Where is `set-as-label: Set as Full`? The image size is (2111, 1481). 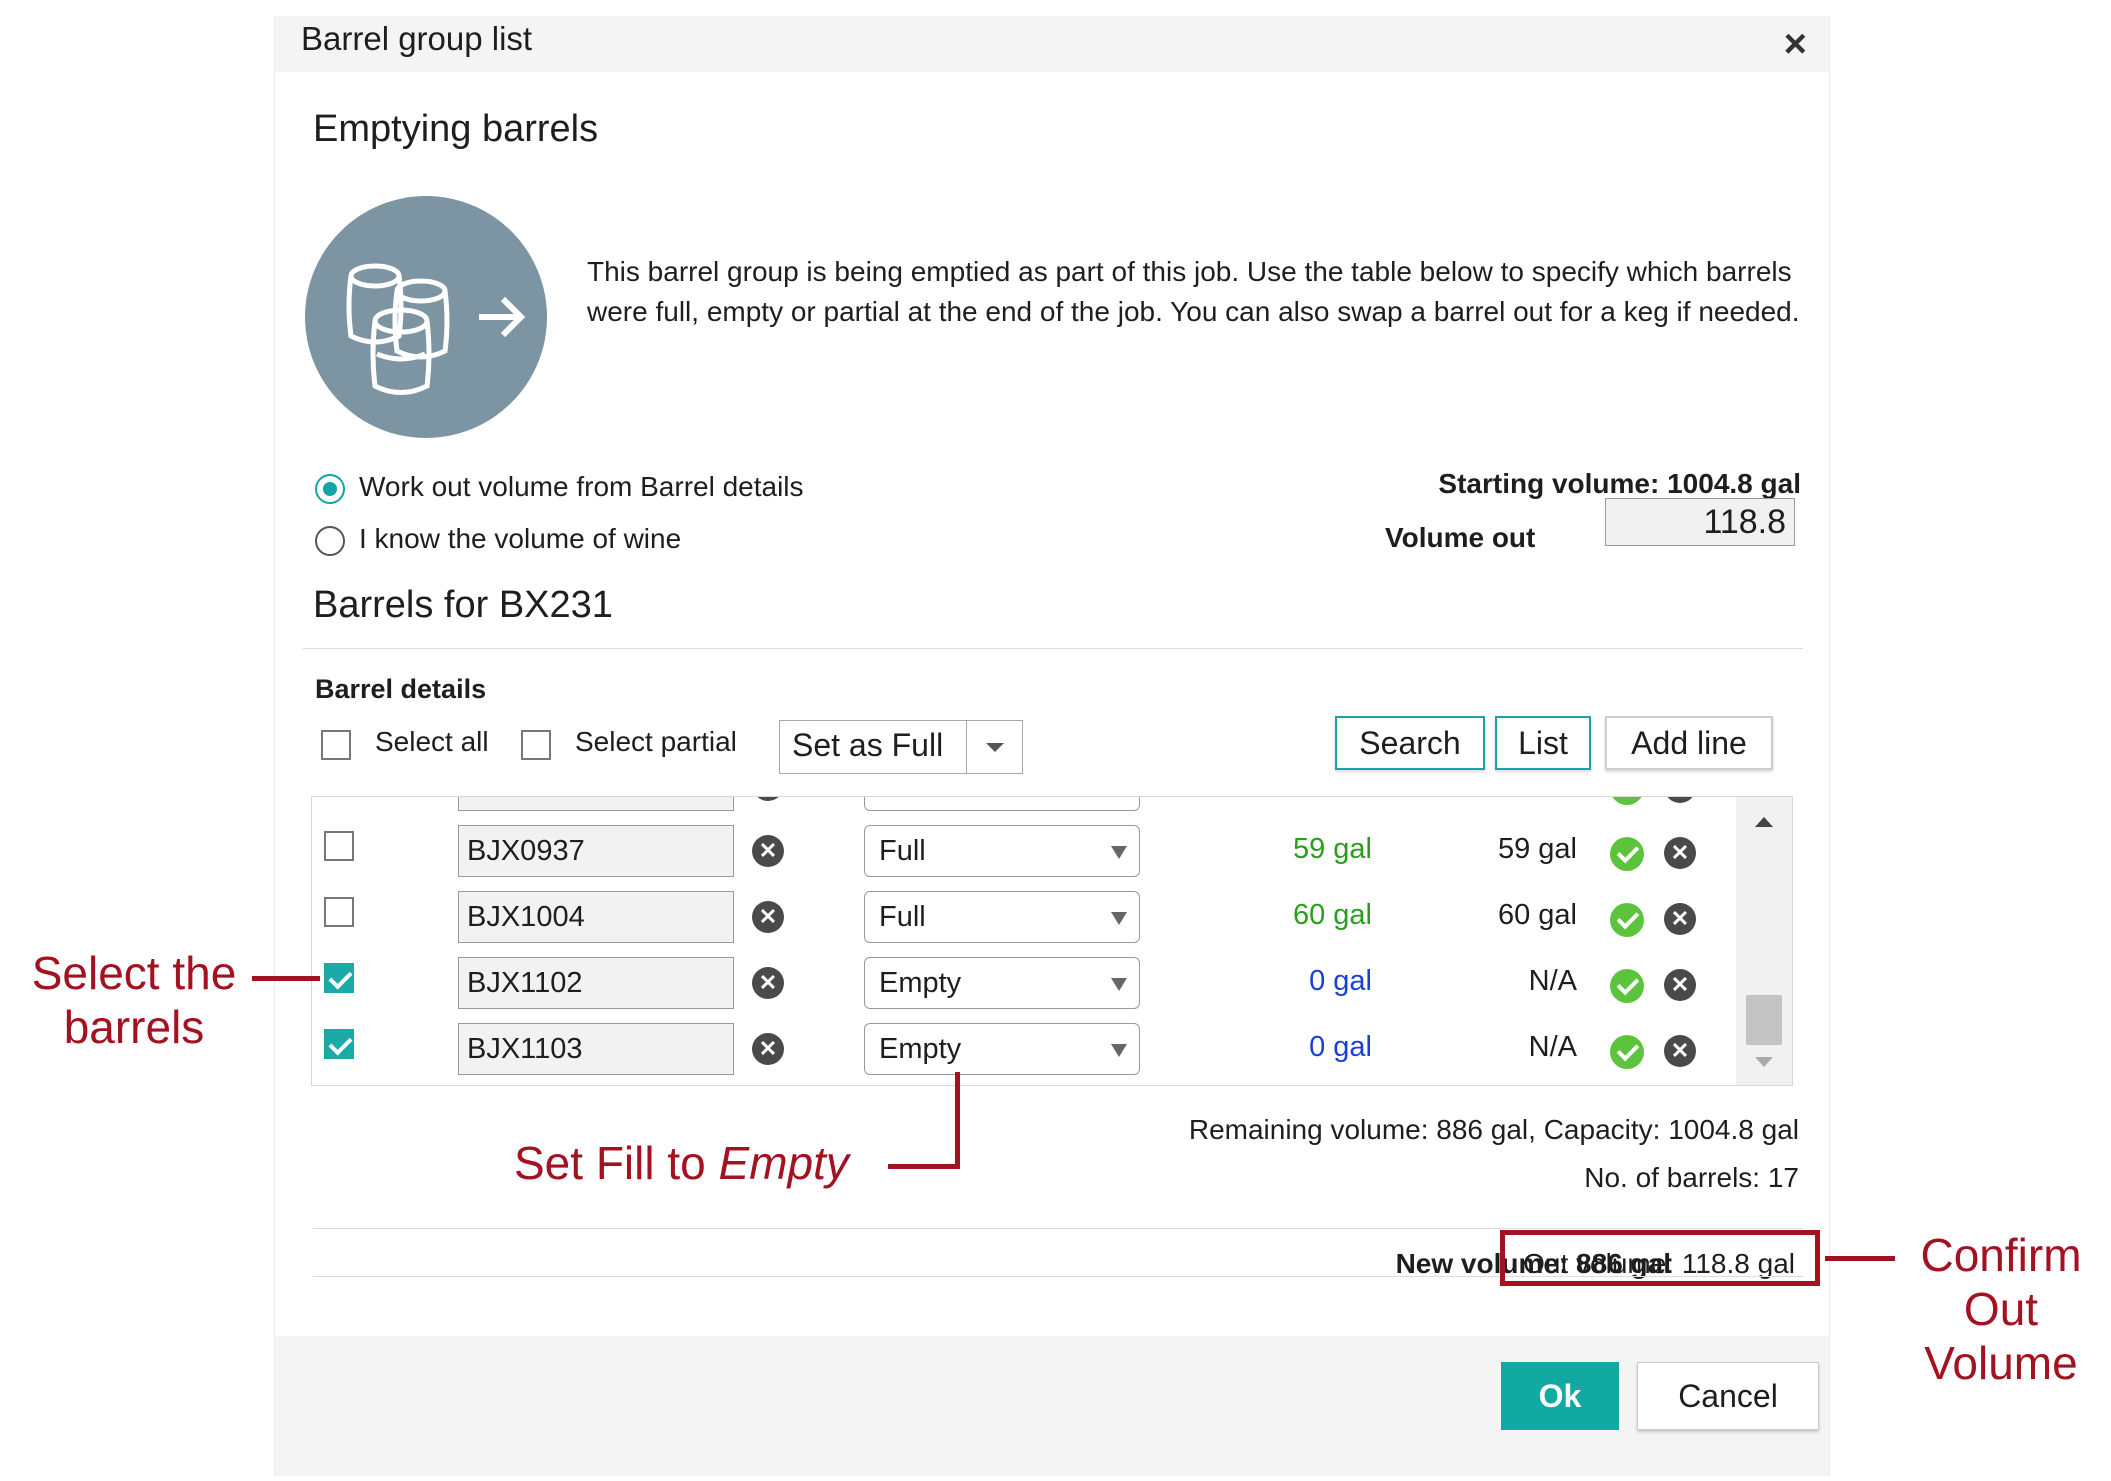
set-as-label: Set as Full is located at coordinates (868, 745).